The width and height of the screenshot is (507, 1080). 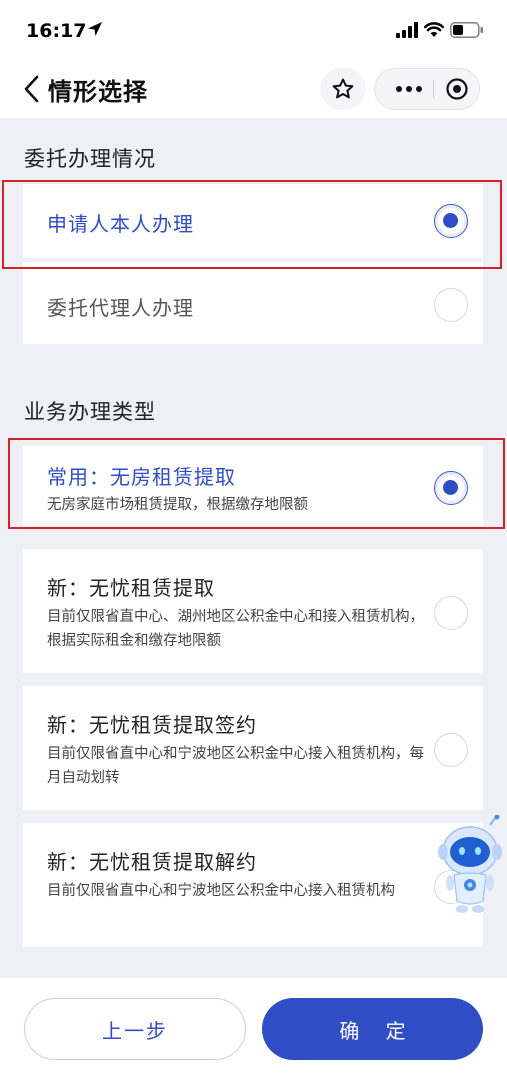 I want to click on option-rent-withdrawal: 常用：无房租赁提取 无房家庭市场租赁提取，根据缴存地限额, so click(x=253, y=486).